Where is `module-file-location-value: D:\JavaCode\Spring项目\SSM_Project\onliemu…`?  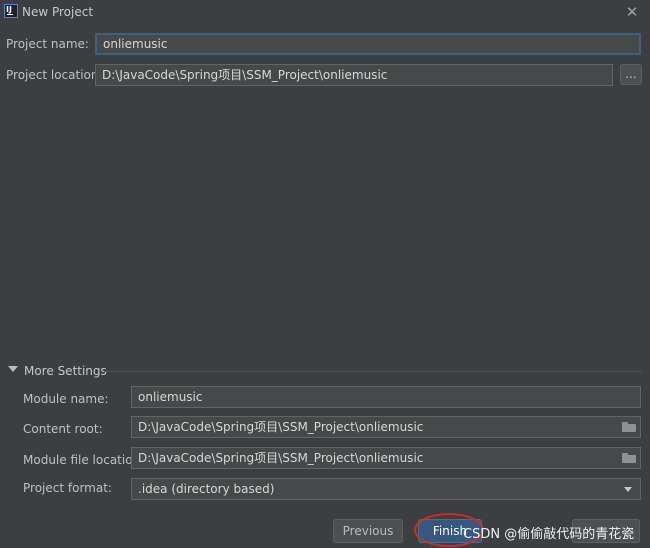 module-file-location-value: D:\JavaCode\Spring项目\SSM_Project\onliemu… is located at coordinates (281, 458).